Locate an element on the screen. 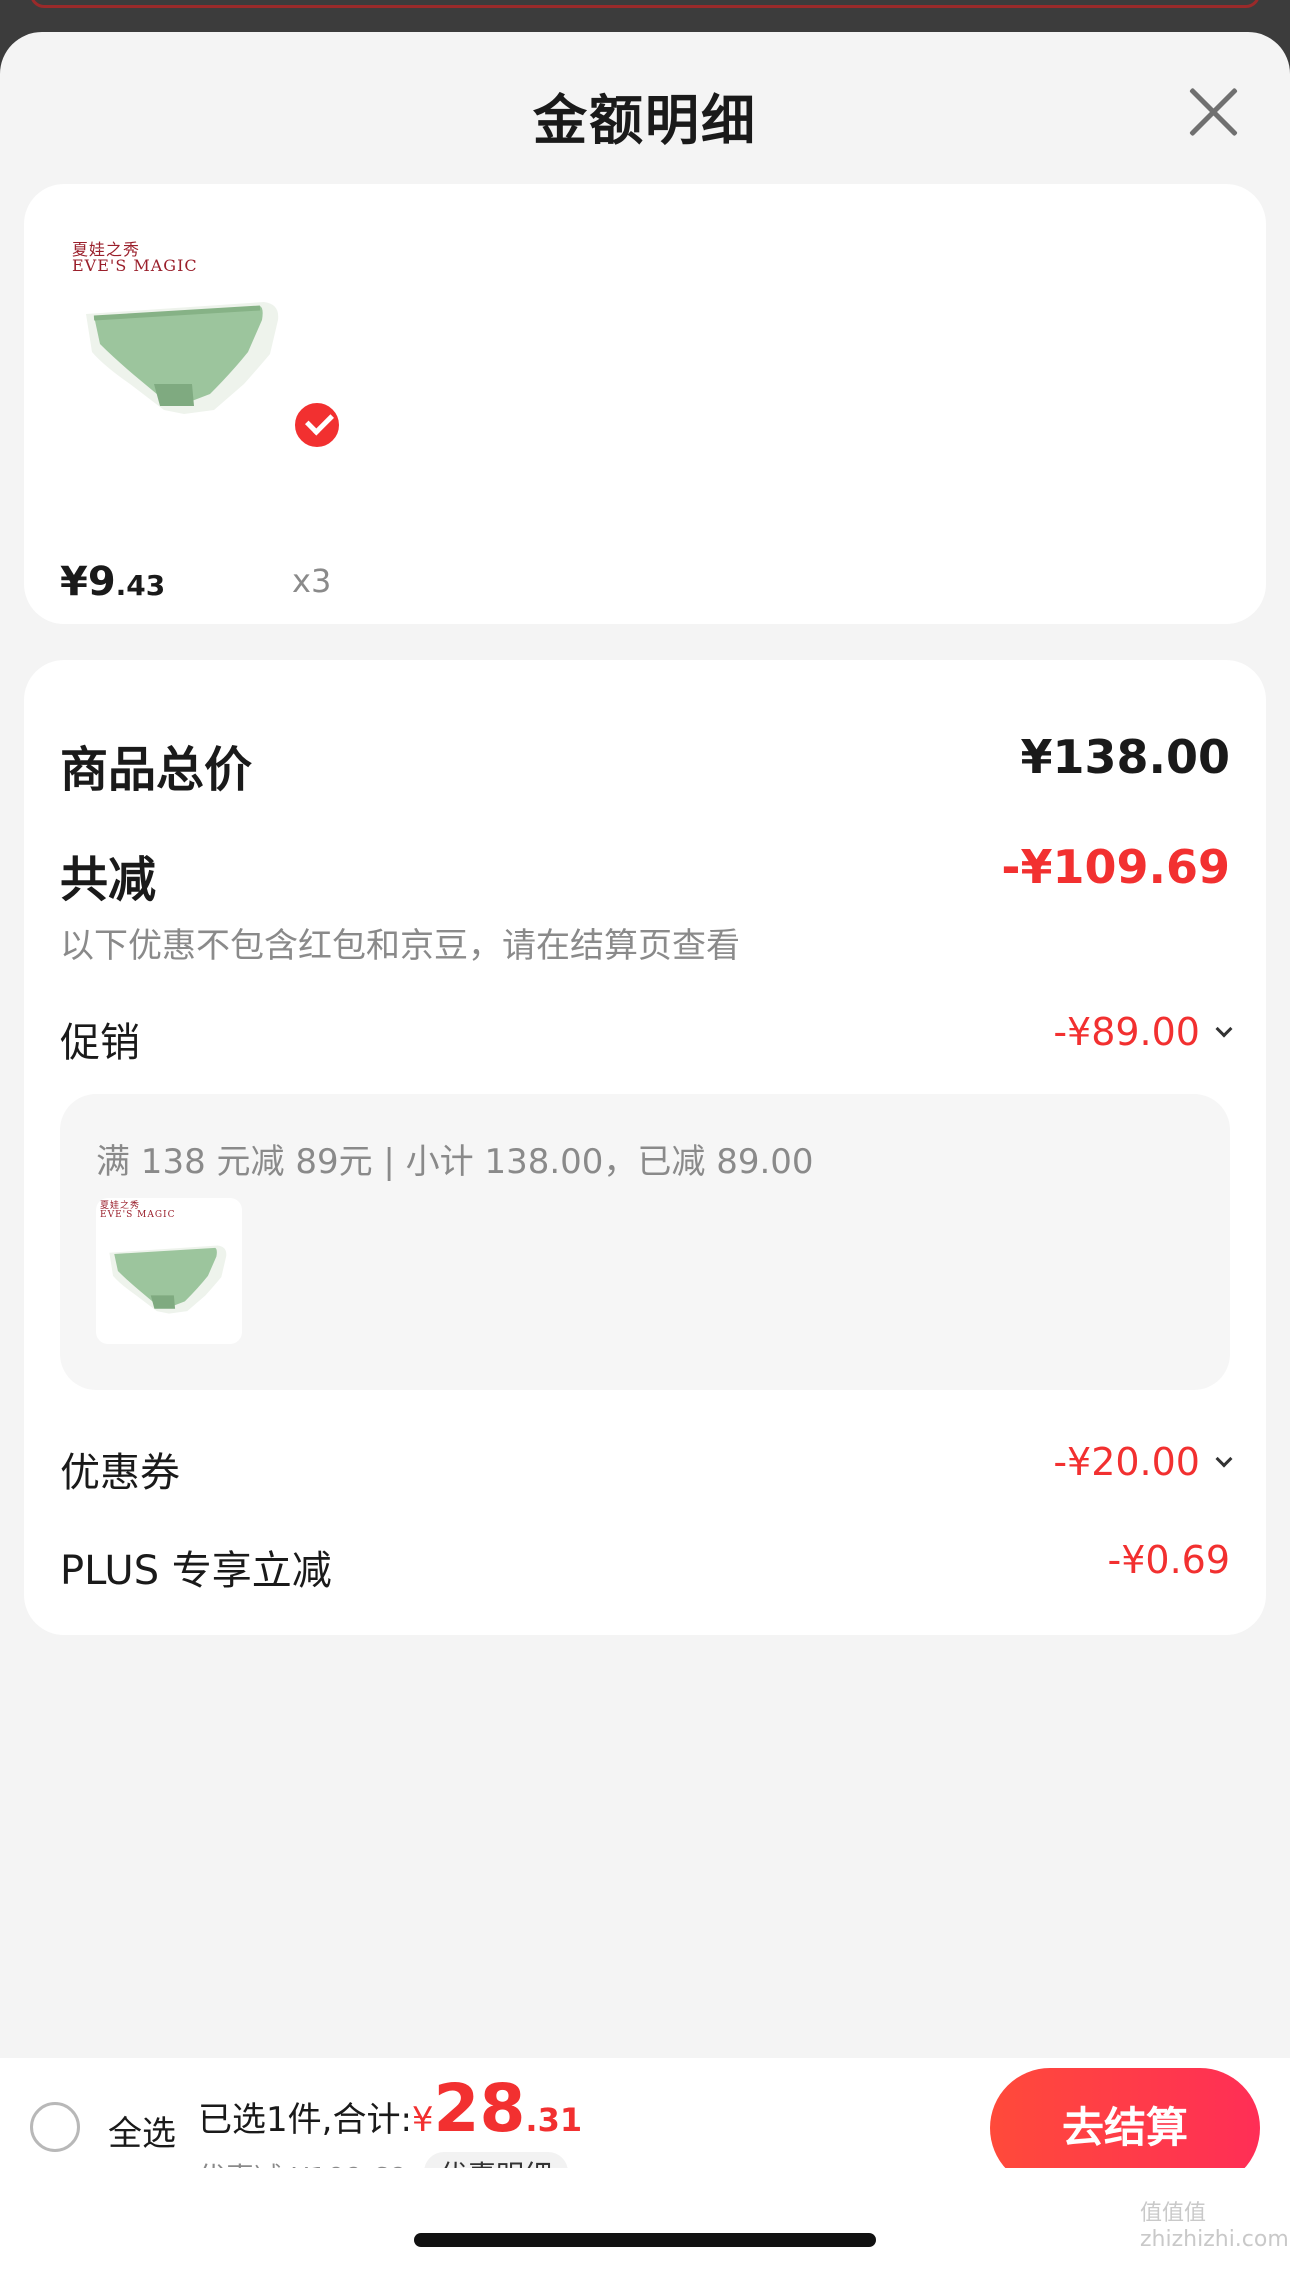 The height and width of the screenshot is (2271, 1290). watermark: 值值值 zhizhizhi.com is located at coordinates (1214, 2226).